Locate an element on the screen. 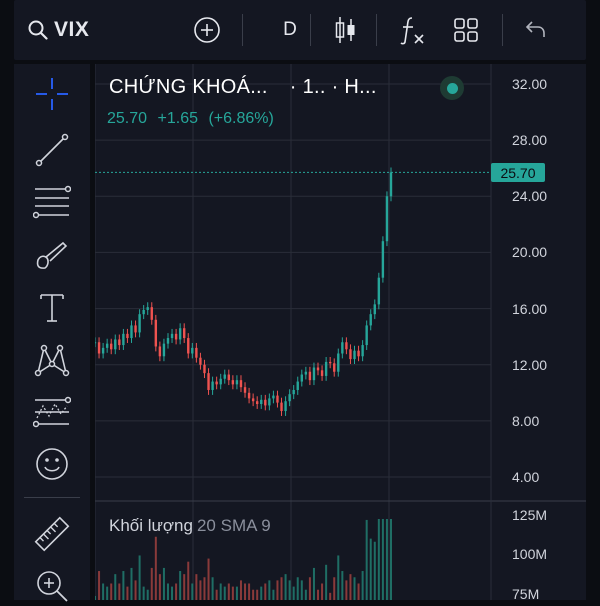 The height and width of the screenshot is (606, 600). zoom-in-tool is located at coordinates (52, 586).